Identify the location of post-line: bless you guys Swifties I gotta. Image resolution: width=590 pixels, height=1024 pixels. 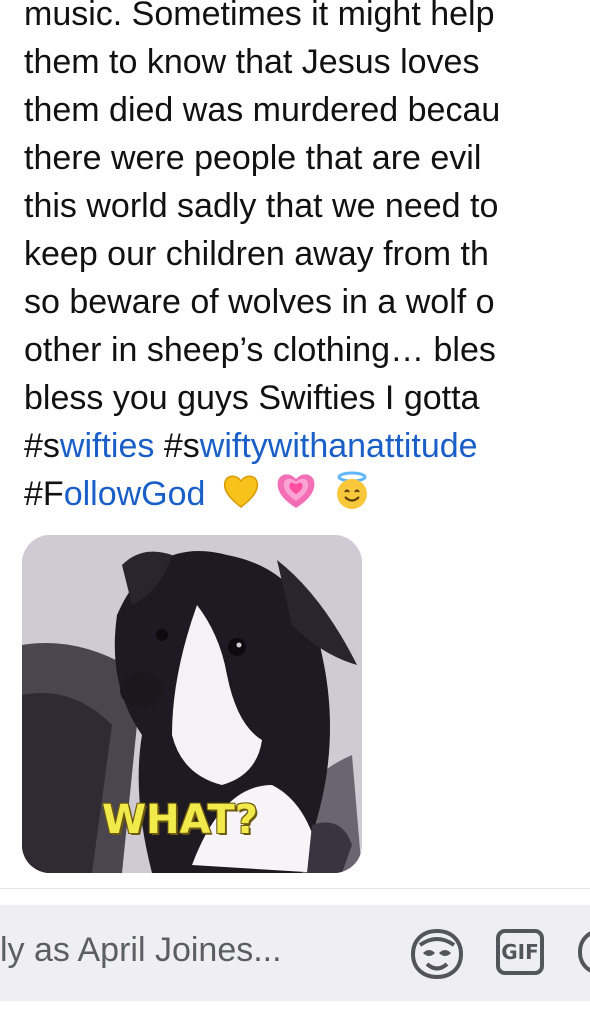
(252, 398).